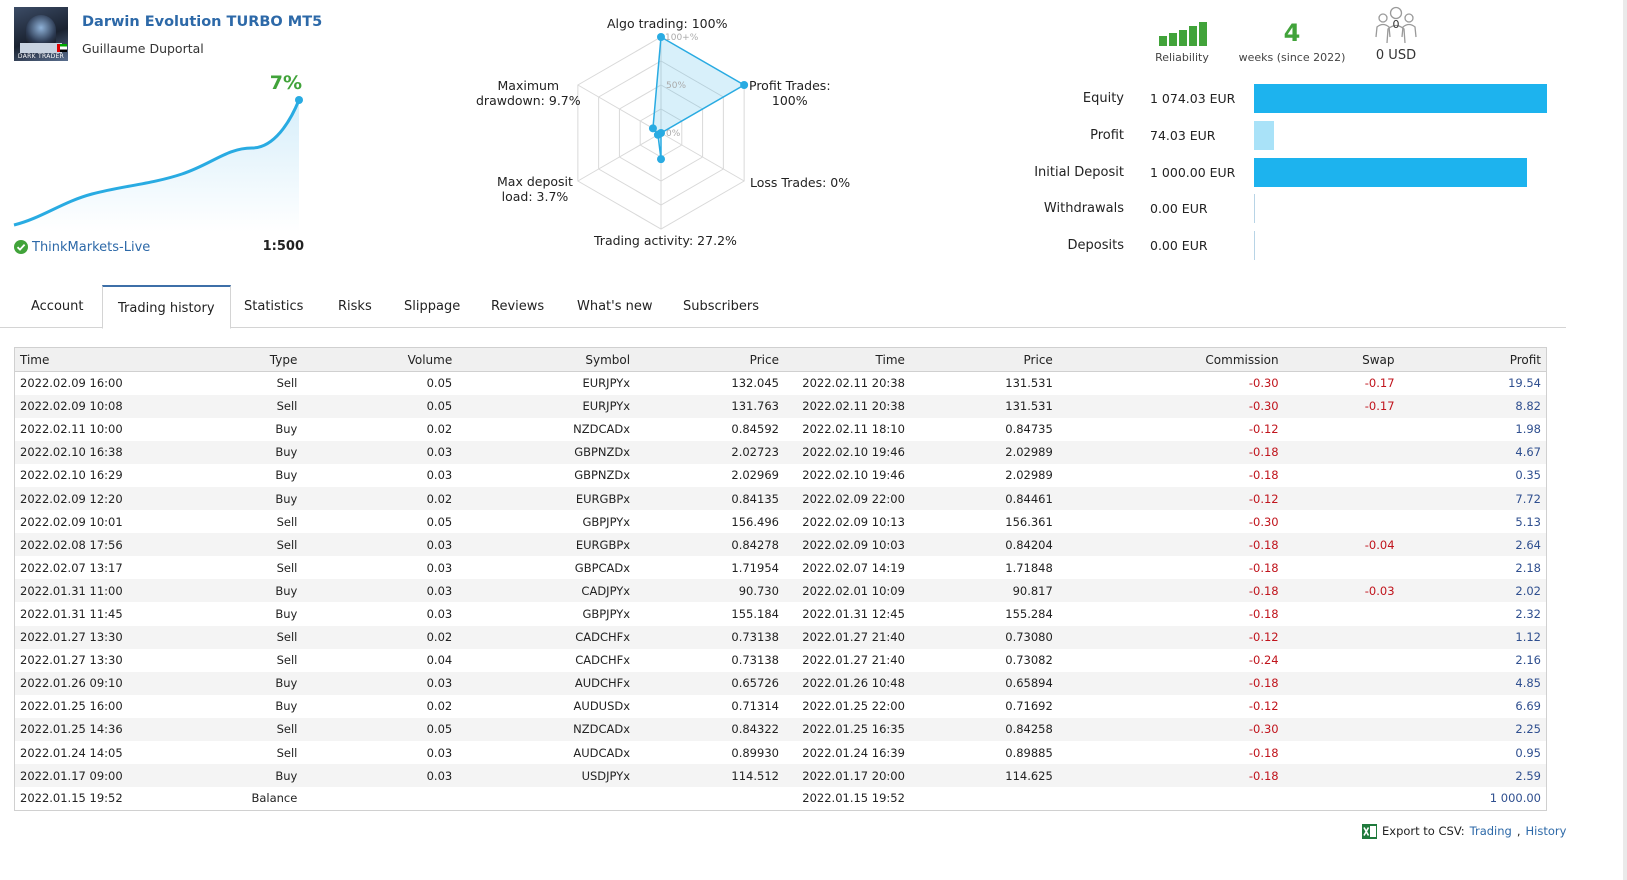  I want to click on cell-profit: 1.98, so click(1528, 429).